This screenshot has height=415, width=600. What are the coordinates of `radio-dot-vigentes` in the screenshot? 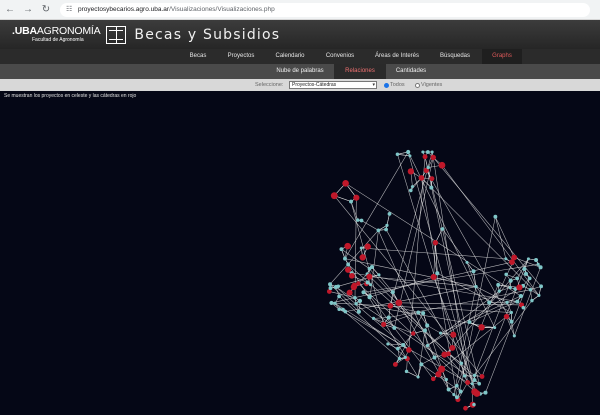 It's located at (417, 85).